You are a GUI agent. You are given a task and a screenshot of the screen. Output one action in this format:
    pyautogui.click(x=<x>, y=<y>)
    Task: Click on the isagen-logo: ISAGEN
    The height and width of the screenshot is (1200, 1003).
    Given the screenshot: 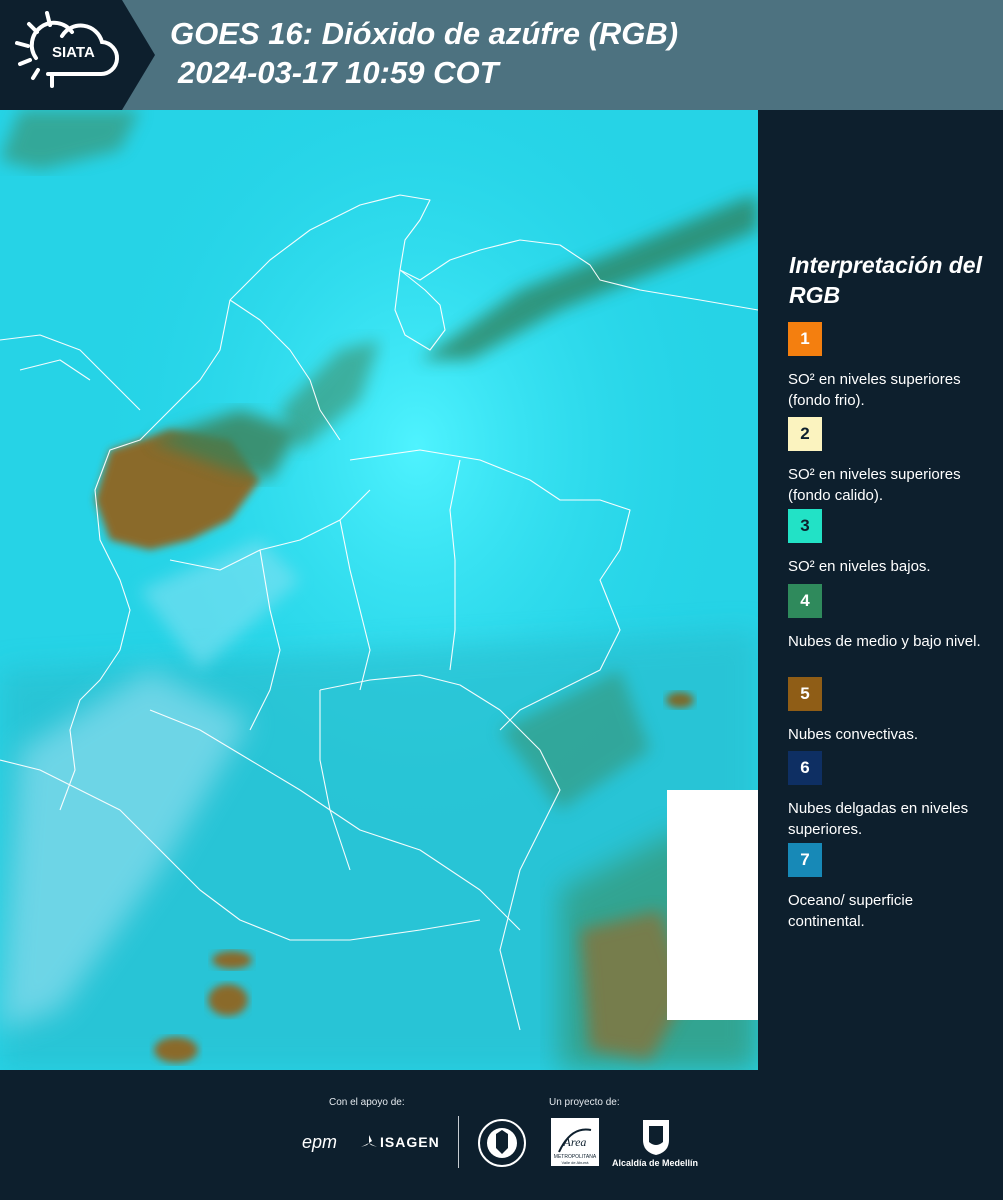 What is the action you would take?
    pyautogui.click(x=410, y=1142)
    